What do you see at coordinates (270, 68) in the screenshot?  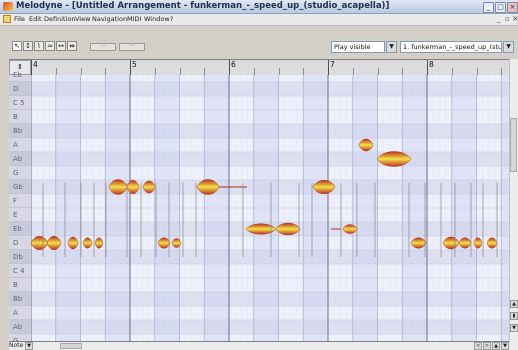 I see `time-ruler: 4 5 6 7 8` at bounding box center [270, 68].